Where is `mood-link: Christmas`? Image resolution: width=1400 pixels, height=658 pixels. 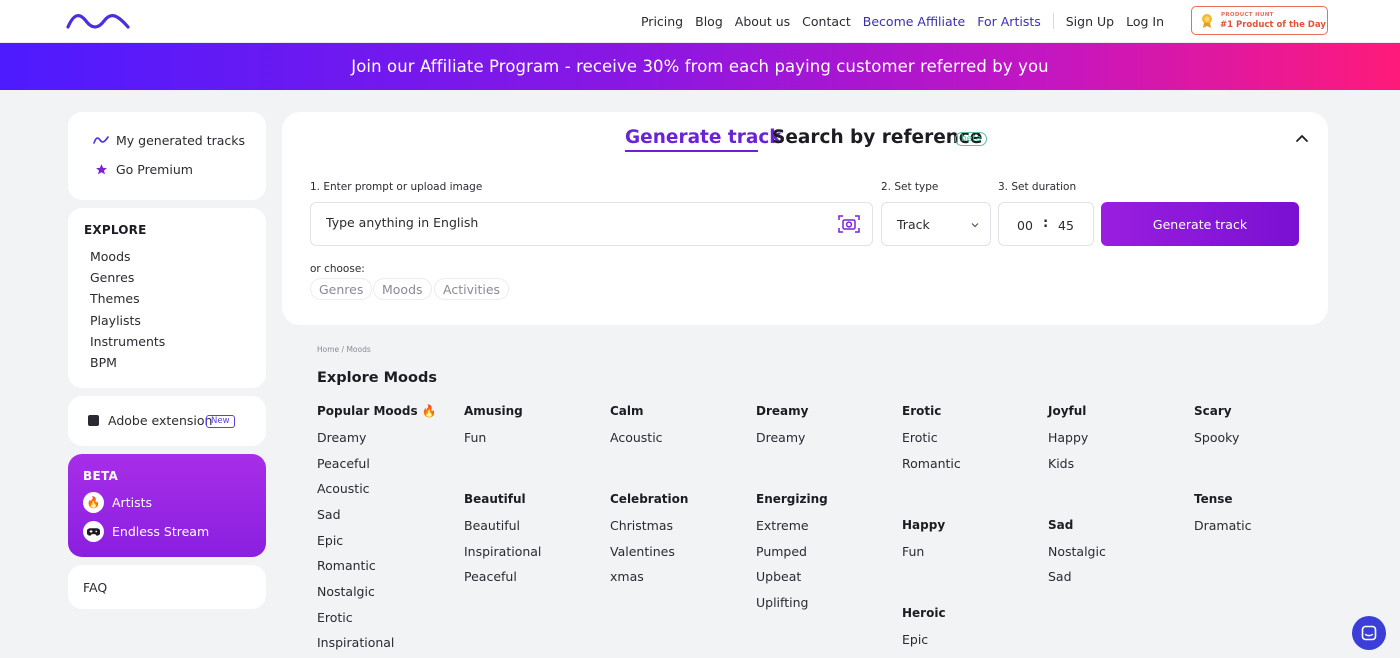 mood-link: Christmas is located at coordinates (641, 525).